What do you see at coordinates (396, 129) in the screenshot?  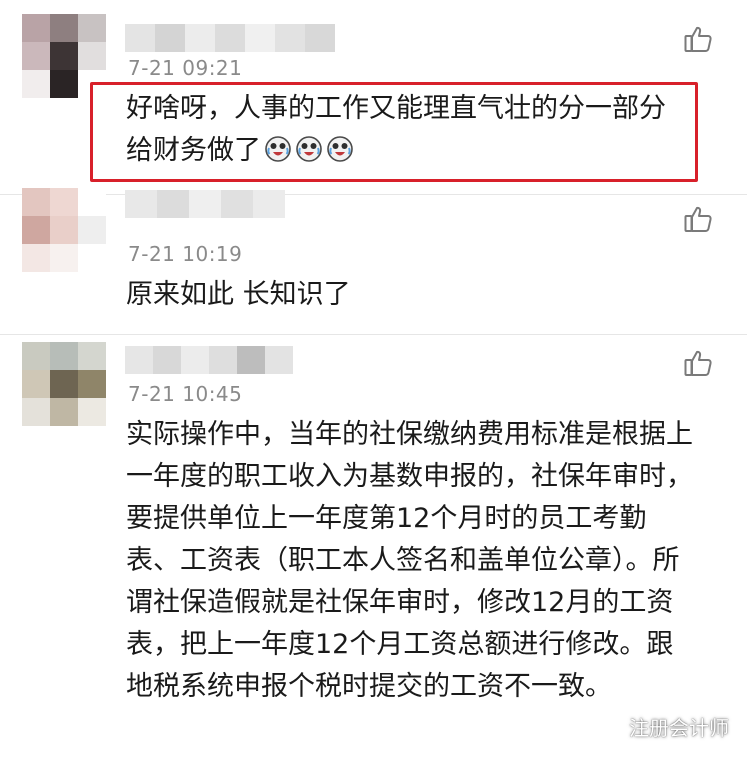 I see `comment-text: 好啥呀，人事的工作又能理直气壮的分一部分 给财务做了` at bounding box center [396, 129].